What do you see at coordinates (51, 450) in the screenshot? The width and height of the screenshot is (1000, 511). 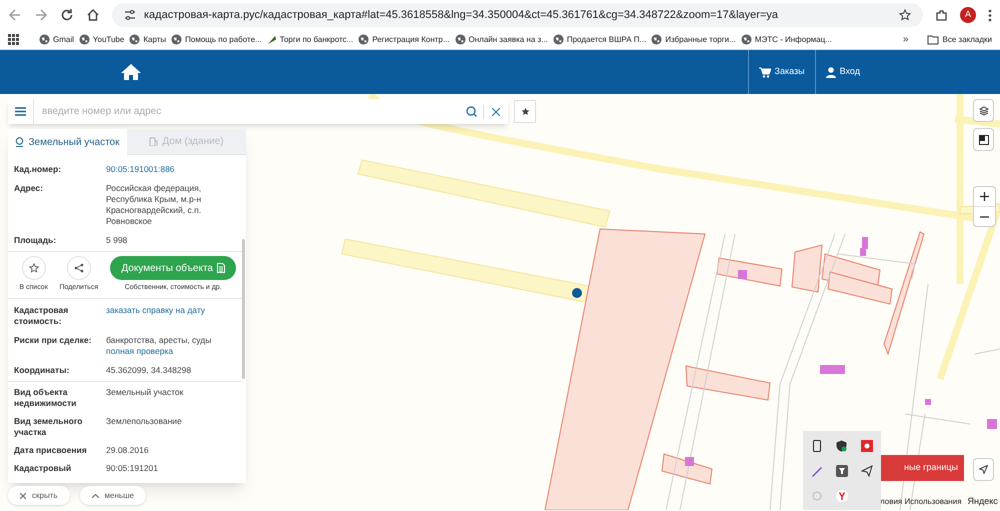 I see `field-label: Дата присвоения` at bounding box center [51, 450].